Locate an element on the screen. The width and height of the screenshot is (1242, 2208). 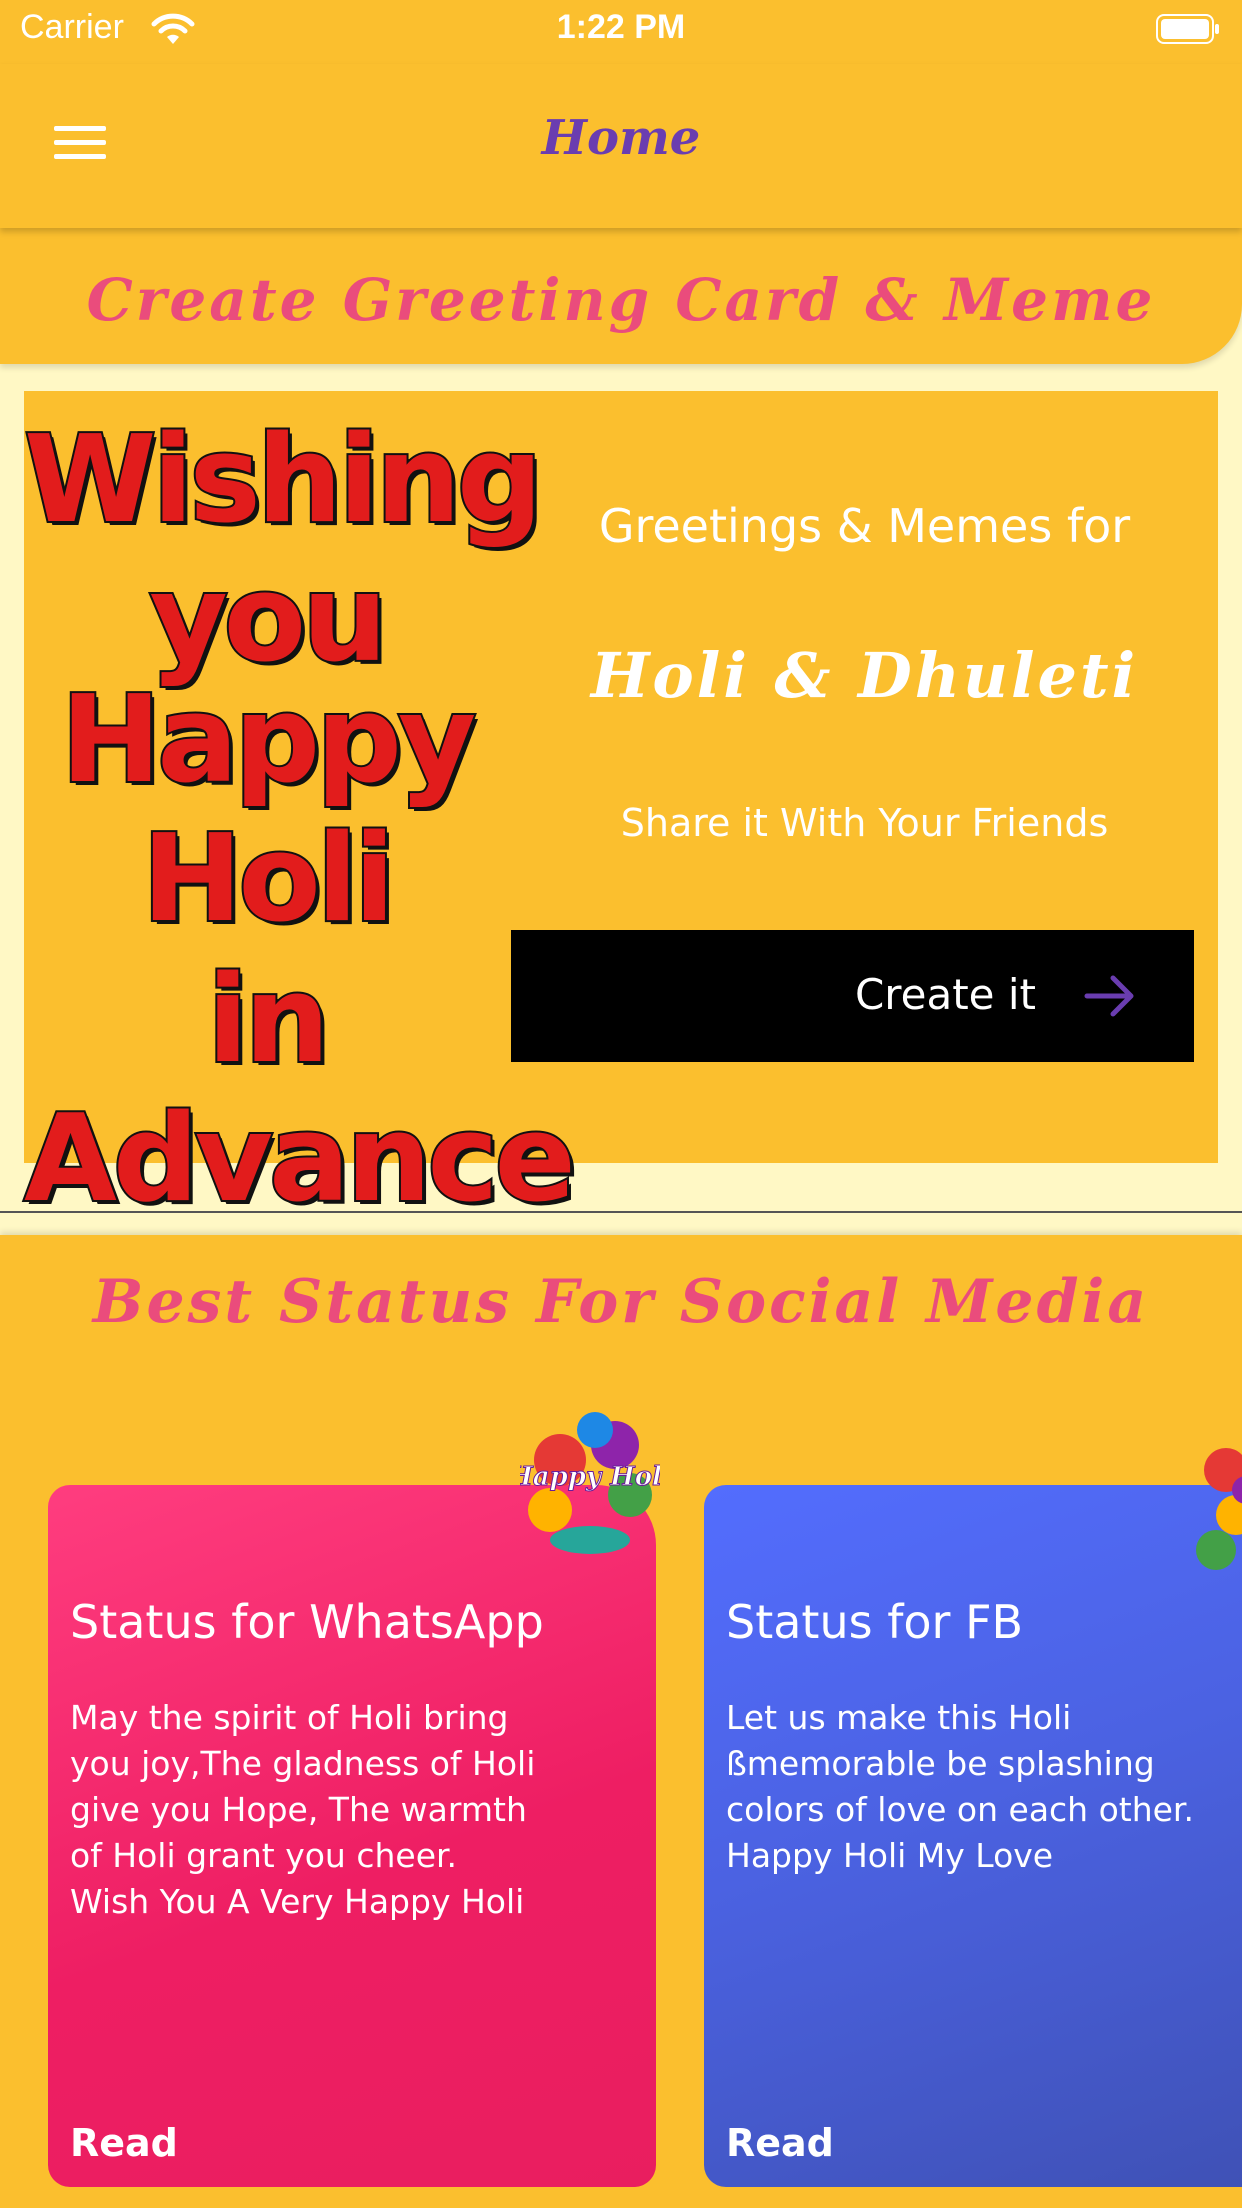
greeting-section-title: Create Greeting Card & Meme is located at coordinates (621, 300).